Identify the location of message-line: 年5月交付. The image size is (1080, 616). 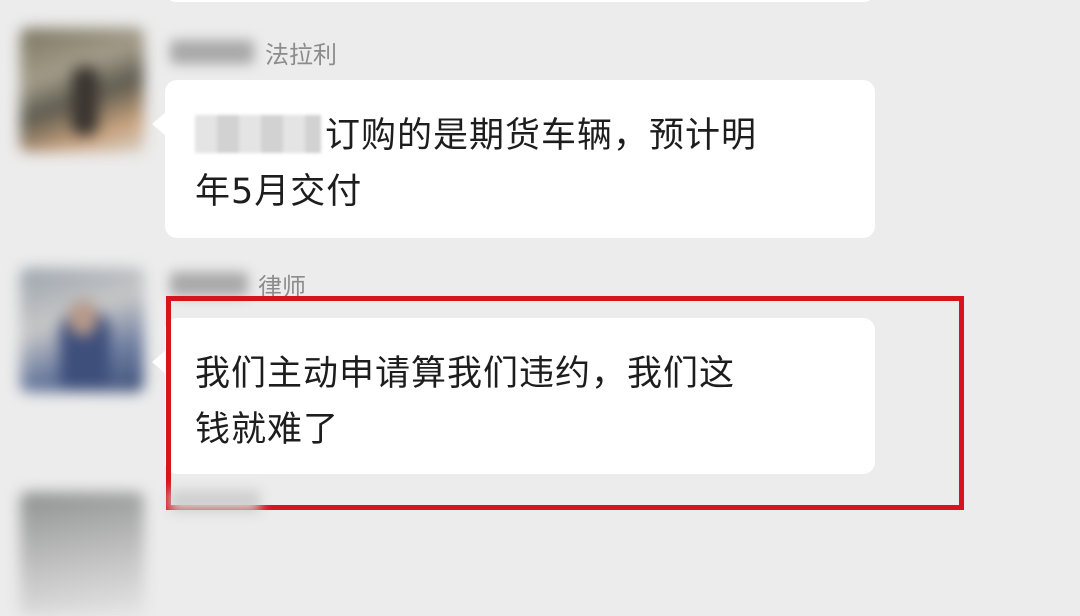
(279, 192).